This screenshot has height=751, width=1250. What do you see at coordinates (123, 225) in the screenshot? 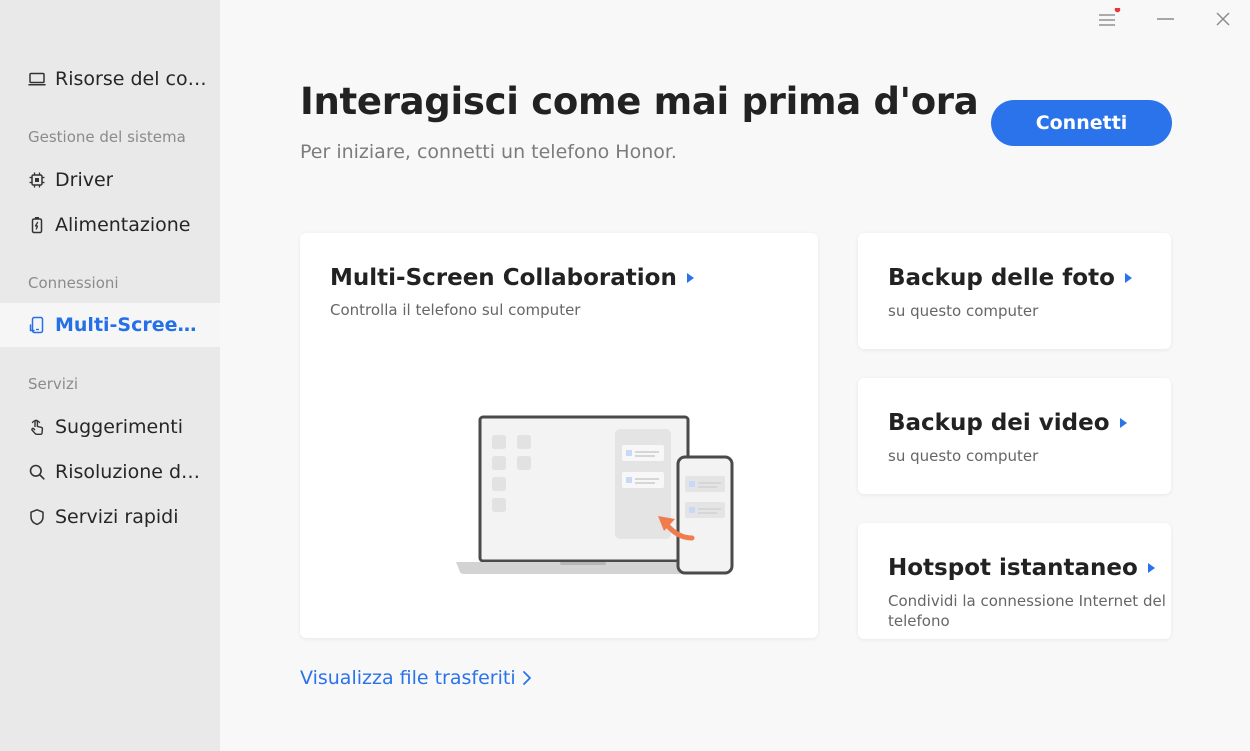
I see `sidebar-item-label: Alimentazione` at bounding box center [123, 225].